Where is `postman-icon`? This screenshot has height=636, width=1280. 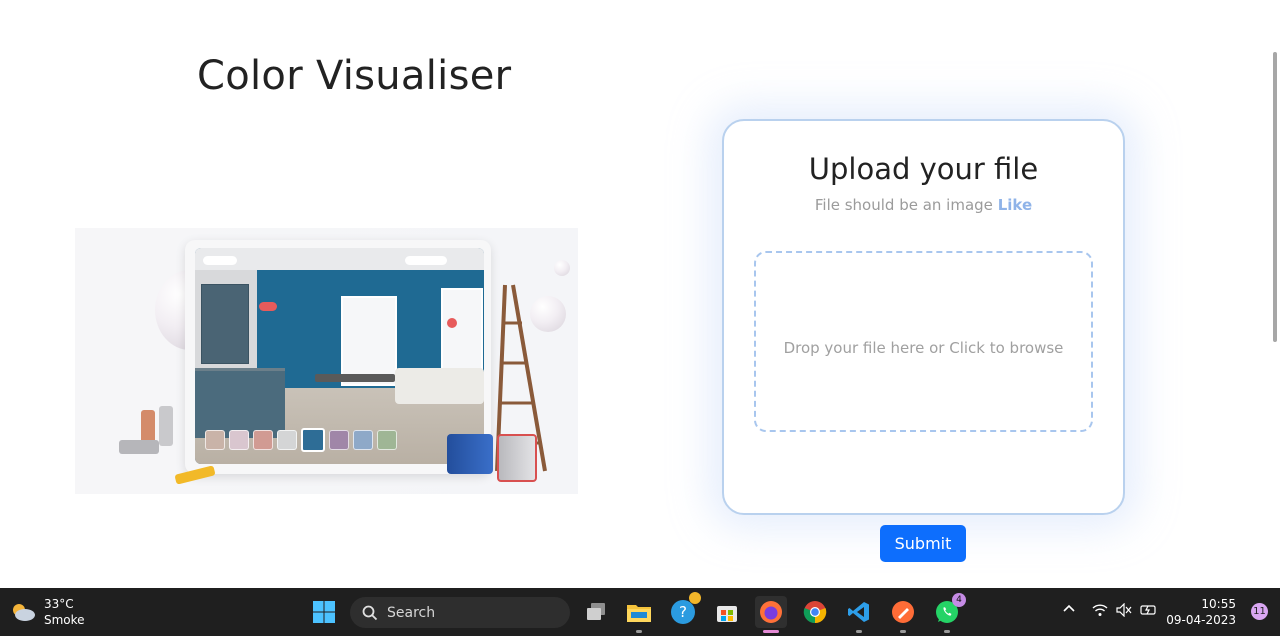
postman-icon is located at coordinates (903, 614).